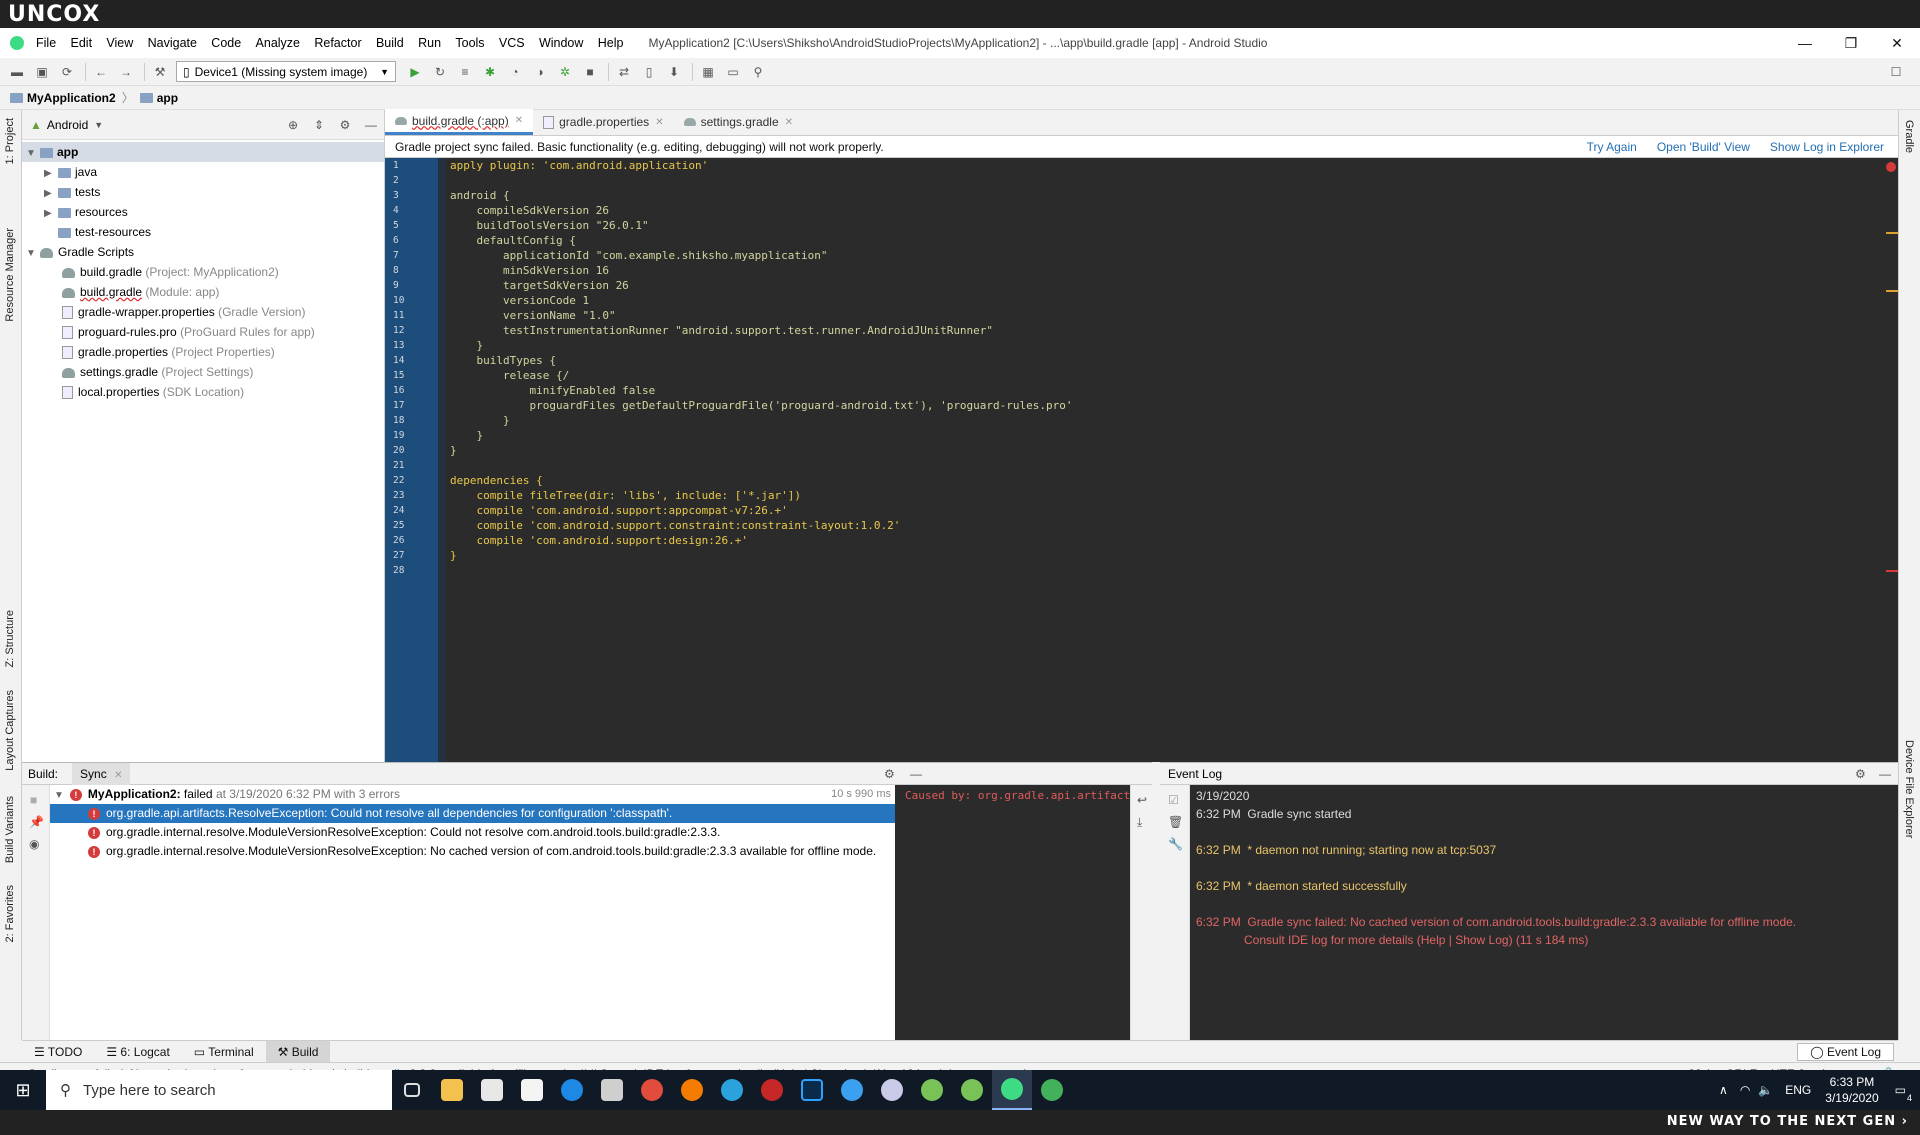 This screenshot has height=1135, width=1920. Describe the element at coordinates (1765, 1090) in the screenshot. I see `volume-icon: 🔈` at that location.